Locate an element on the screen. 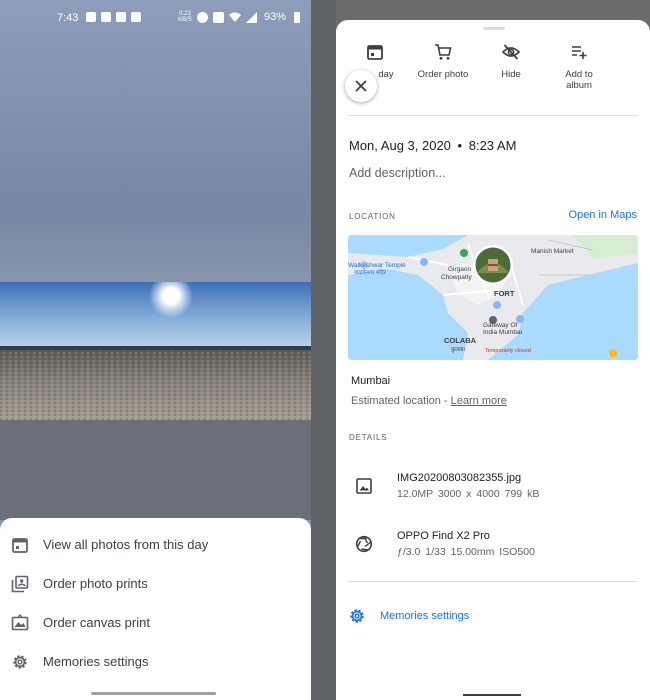 The width and height of the screenshot is (650, 700). map-label-walkeshwar-local: वाळकेश्वर मंदिर is located at coordinates (370, 272).